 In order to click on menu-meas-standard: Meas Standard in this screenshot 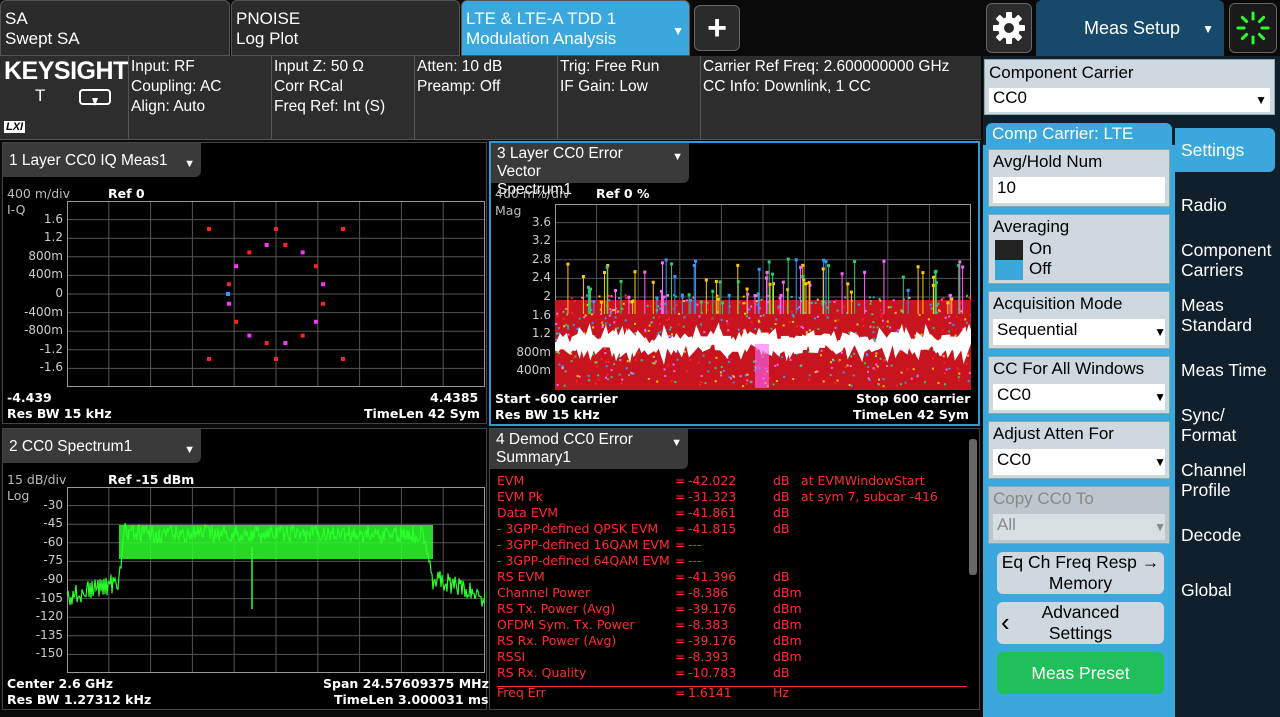, I will do `click(1225, 315)`.